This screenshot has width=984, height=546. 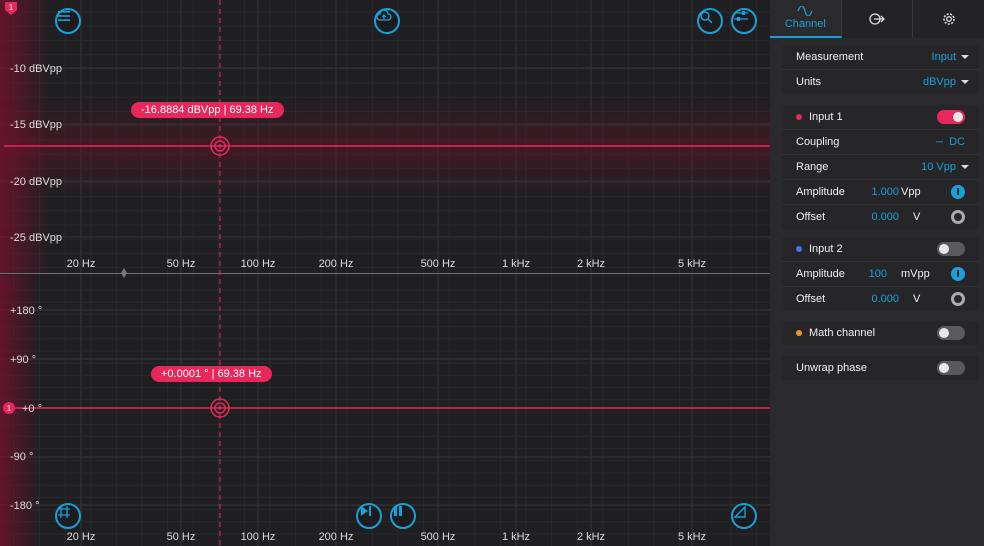 I want to click on input2-title: Input 2, so click(x=826, y=249).